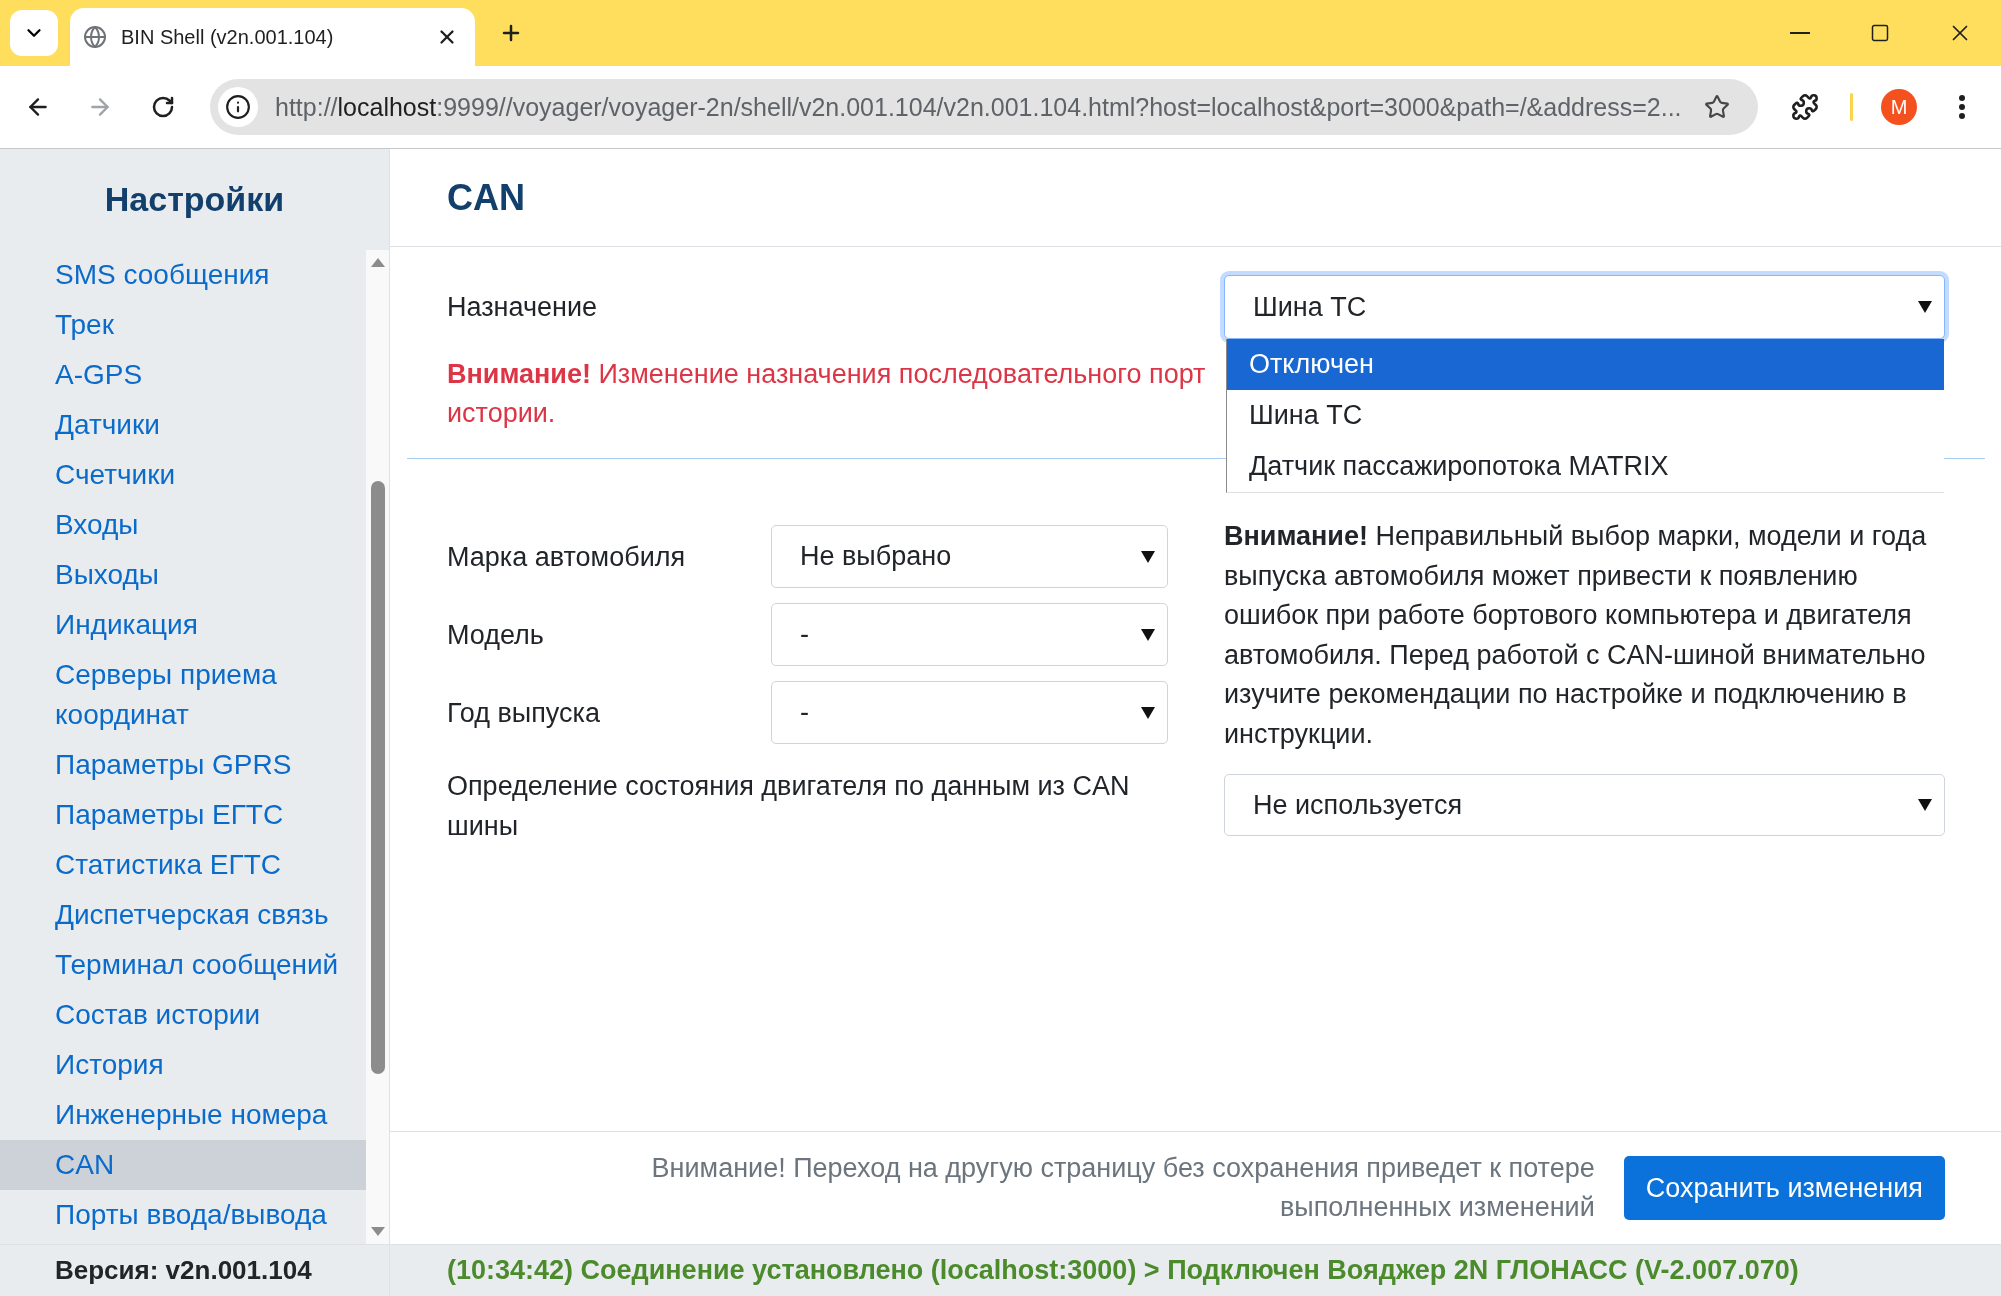 This screenshot has height=1296, width=2001. Describe the element at coordinates (1784, 1188) in the screenshot. I see `save-button: Сохранить изменения` at that location.